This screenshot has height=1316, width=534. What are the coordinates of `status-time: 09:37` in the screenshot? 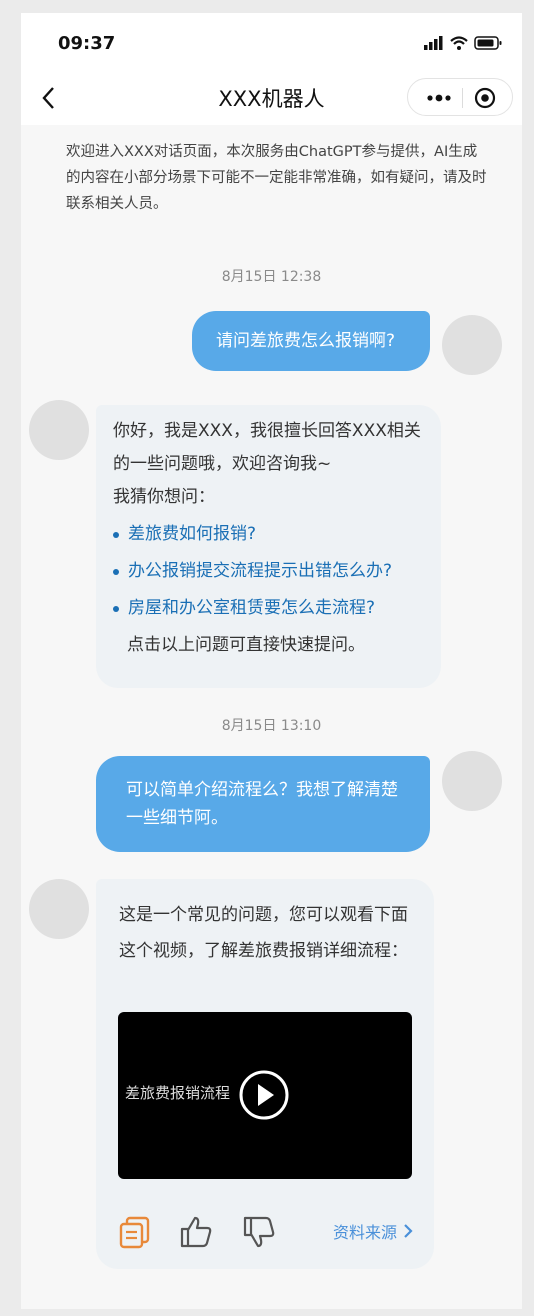 It's located at (87, 43).